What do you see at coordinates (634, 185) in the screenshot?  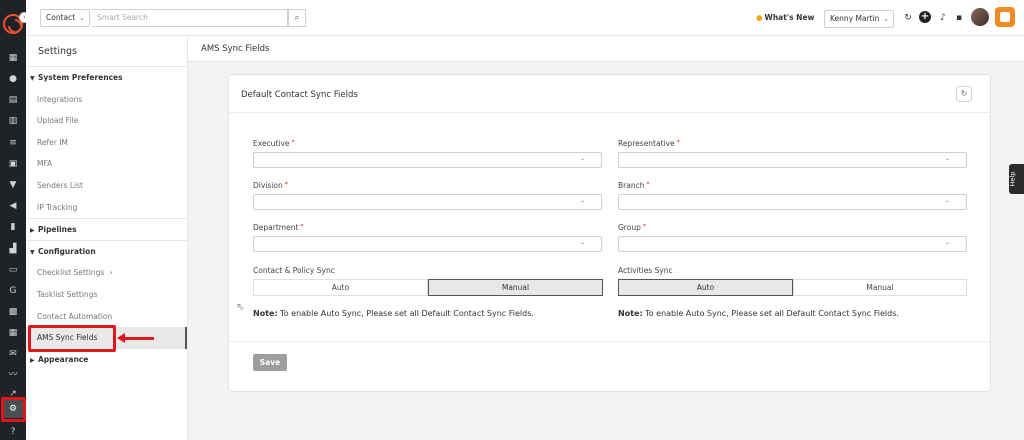 I see `branch-label: Branch *` at bounding box center [634, 185].